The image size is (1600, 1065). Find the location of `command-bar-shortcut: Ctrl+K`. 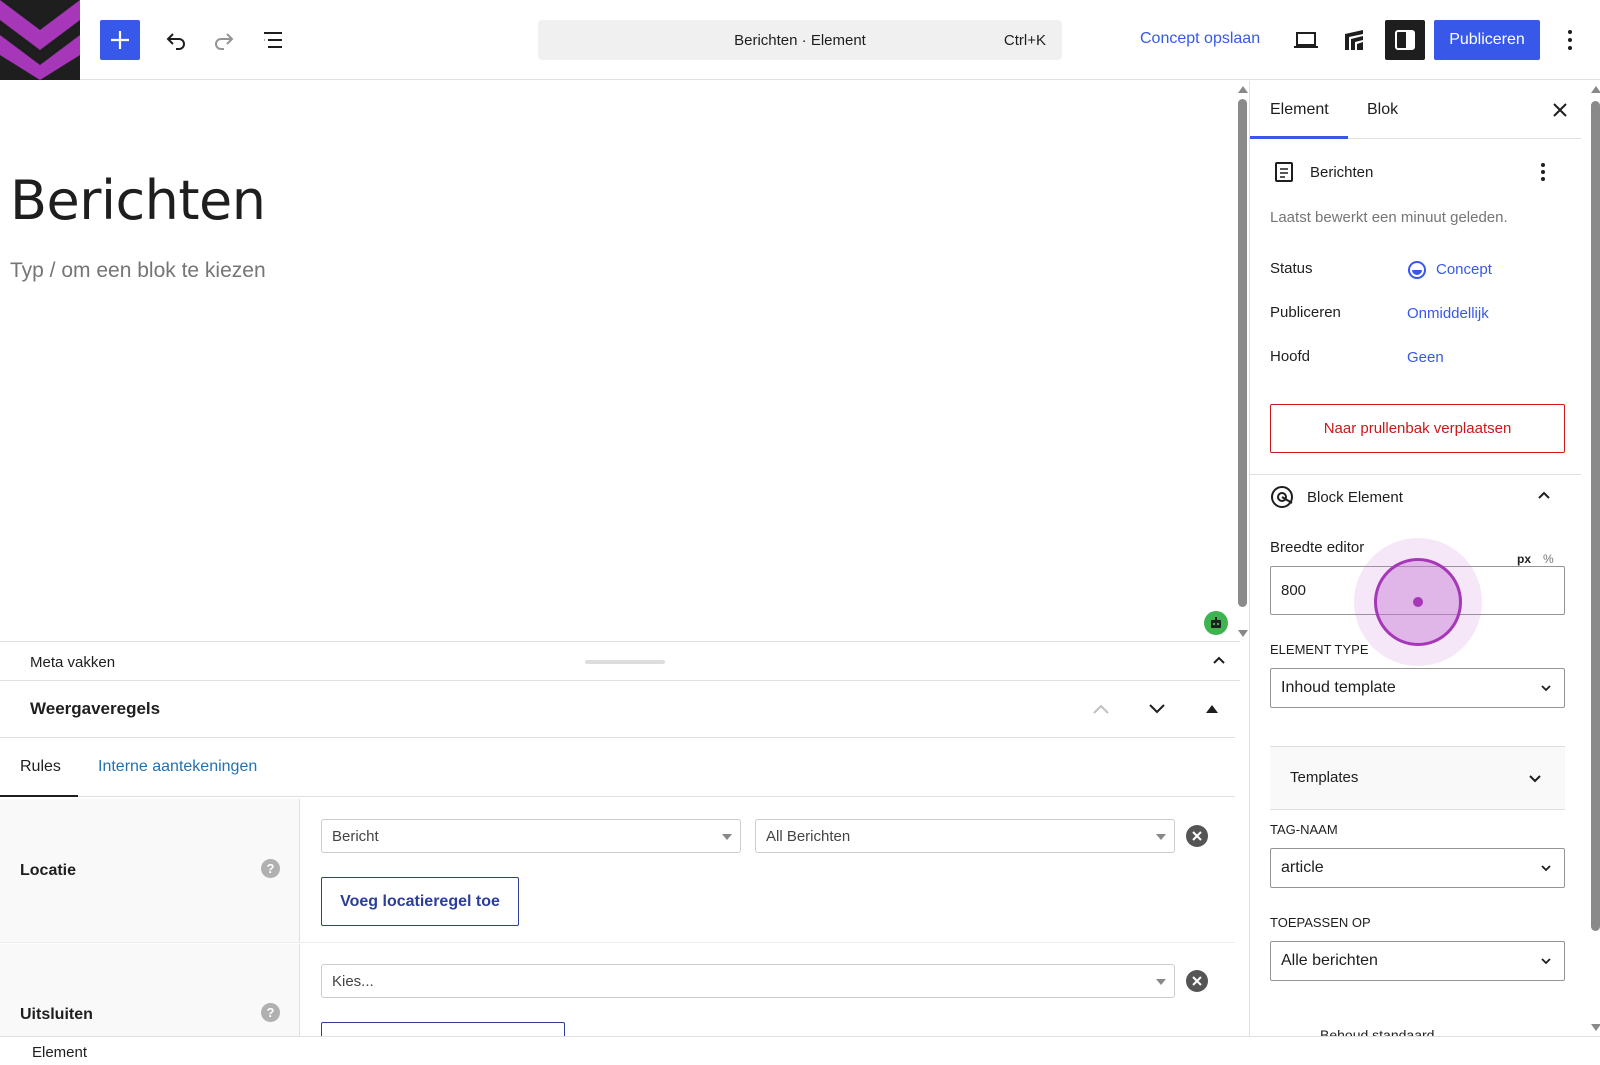

command-bar-shortcut: Ctrl+K is located at coordinates (1024, 40).